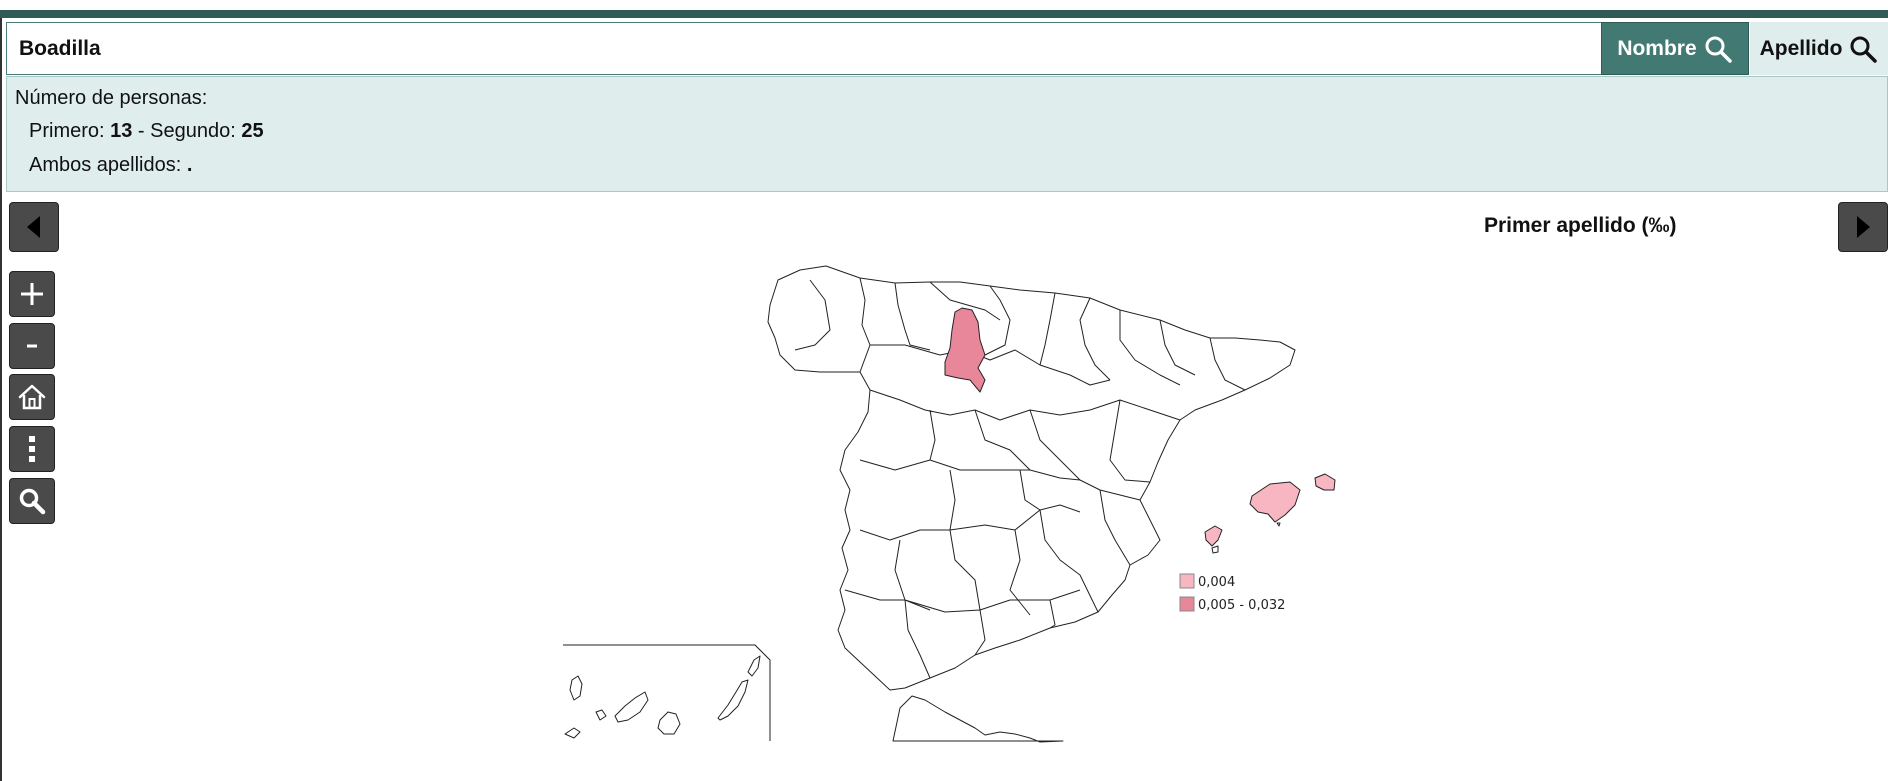 This screenshot has height=781, width=1888. What do you see at coordinates (669, 723) in the screenshot?
I see `canary-gran-canaria` at bounding box center [669, 723].